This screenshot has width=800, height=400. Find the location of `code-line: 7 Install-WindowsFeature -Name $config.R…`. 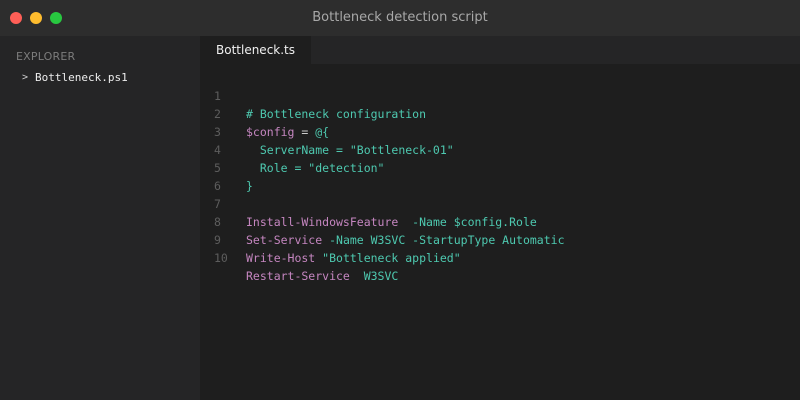

code-line: 7 Install-WindowsFeature -Name $config.R… is located at coordinates (500, 203).